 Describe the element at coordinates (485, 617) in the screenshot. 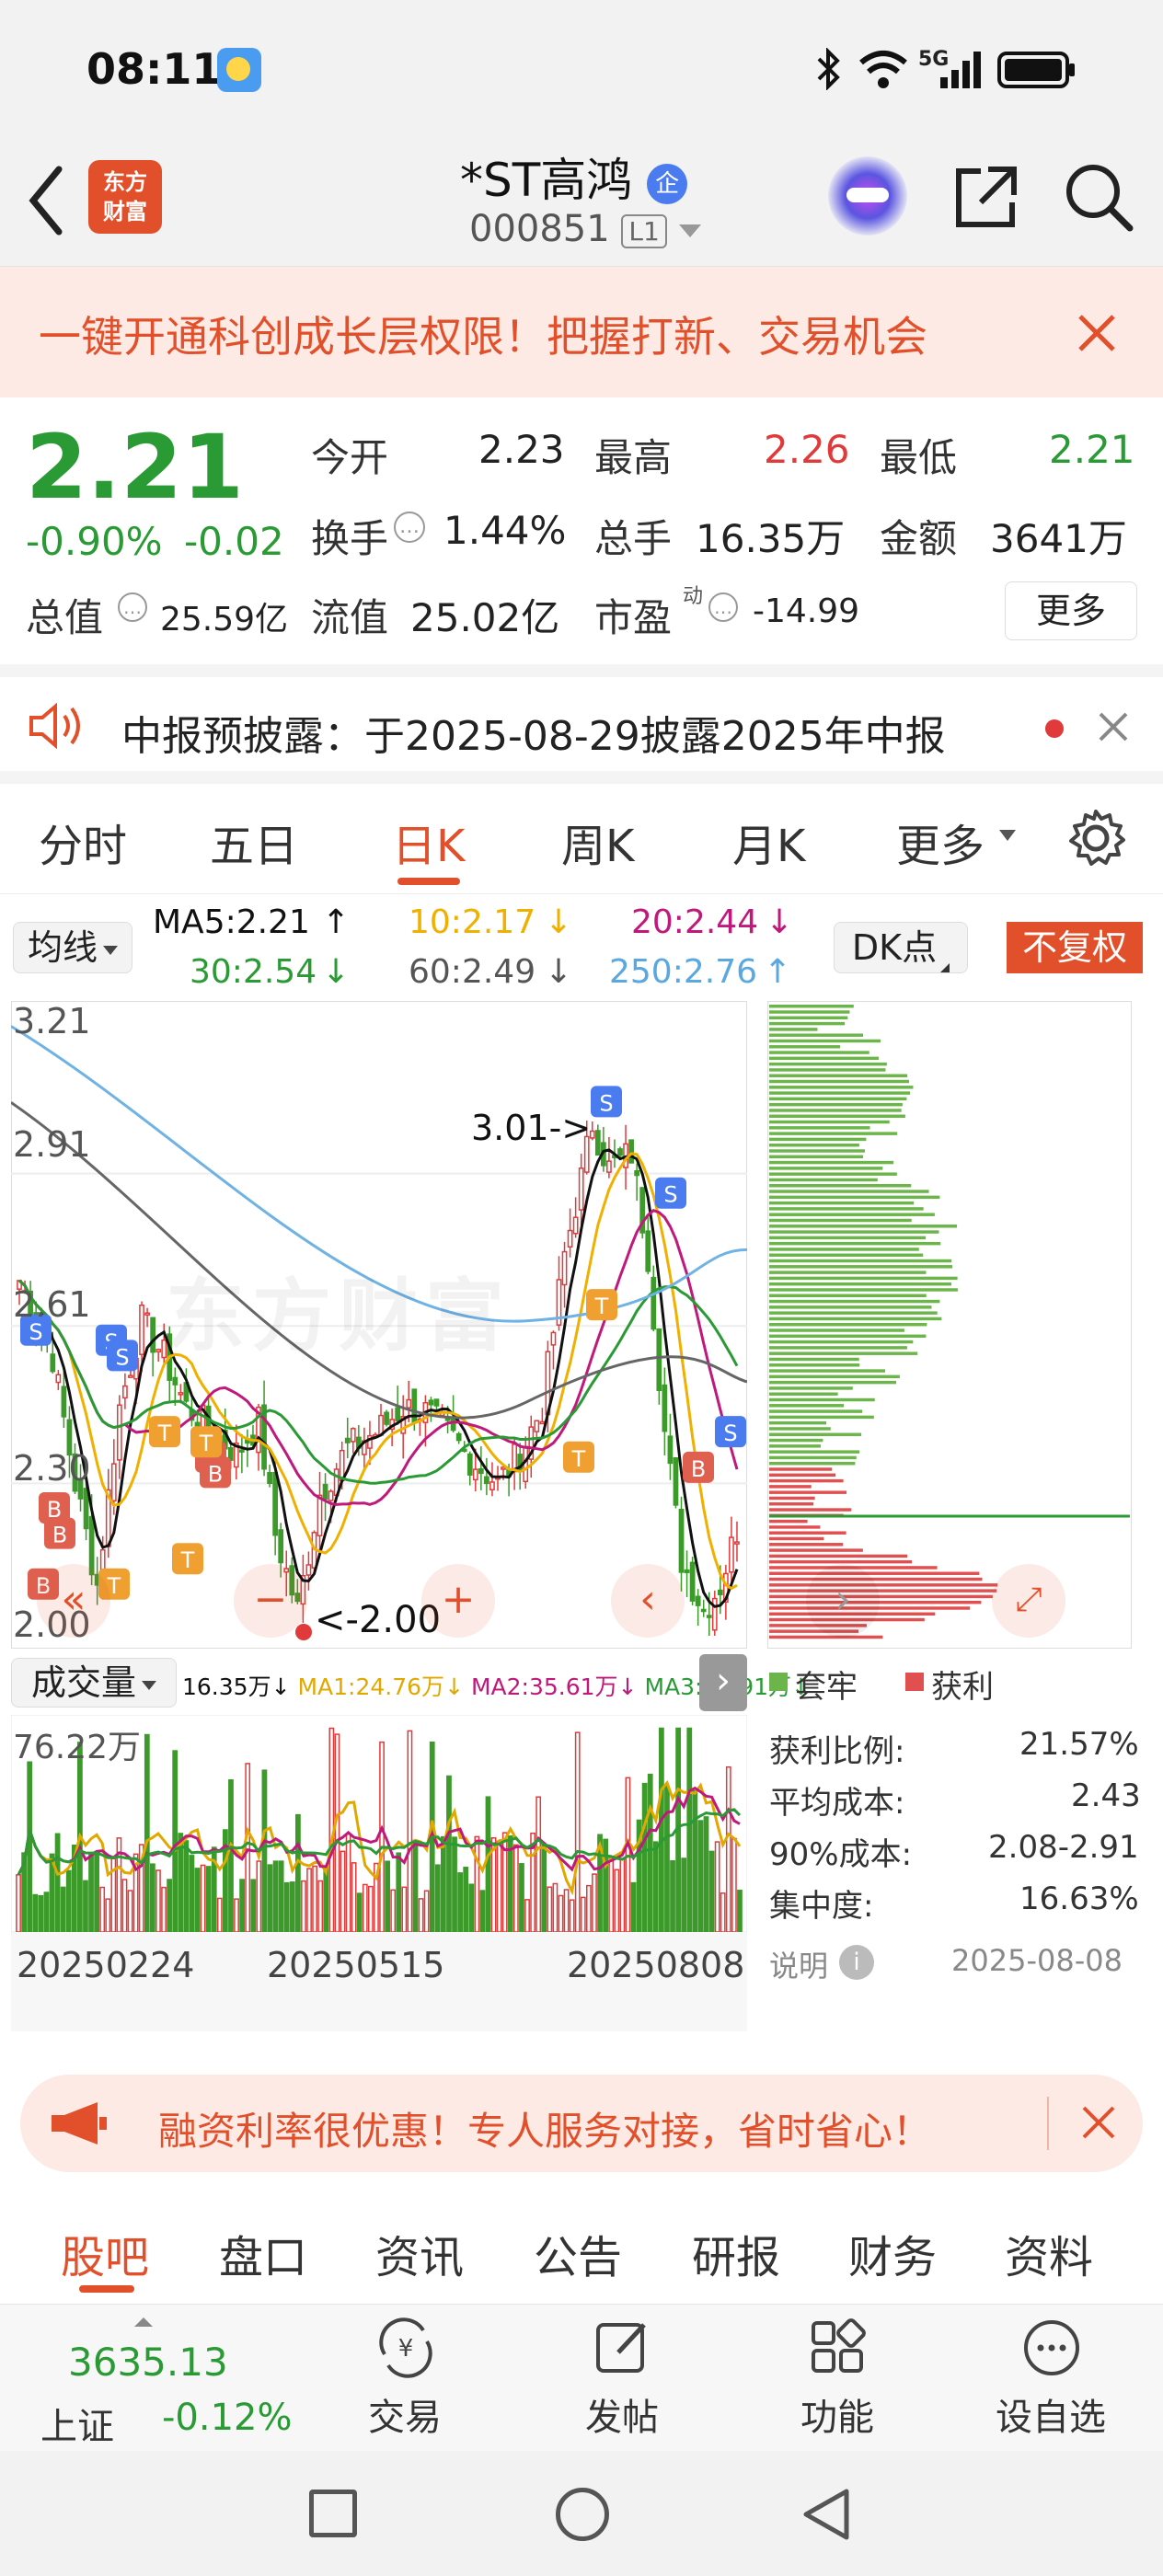

I see `float-value: 25.02亿` at that location.